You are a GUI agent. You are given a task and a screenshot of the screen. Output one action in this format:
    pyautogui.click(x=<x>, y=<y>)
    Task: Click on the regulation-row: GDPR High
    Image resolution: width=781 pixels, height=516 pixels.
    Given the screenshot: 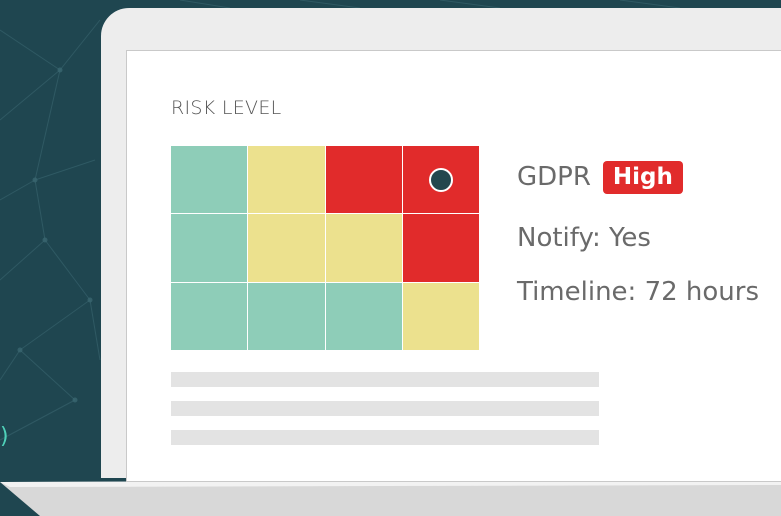 What is the action you would take?
    pyautogui.click(x=638, y=177)
    